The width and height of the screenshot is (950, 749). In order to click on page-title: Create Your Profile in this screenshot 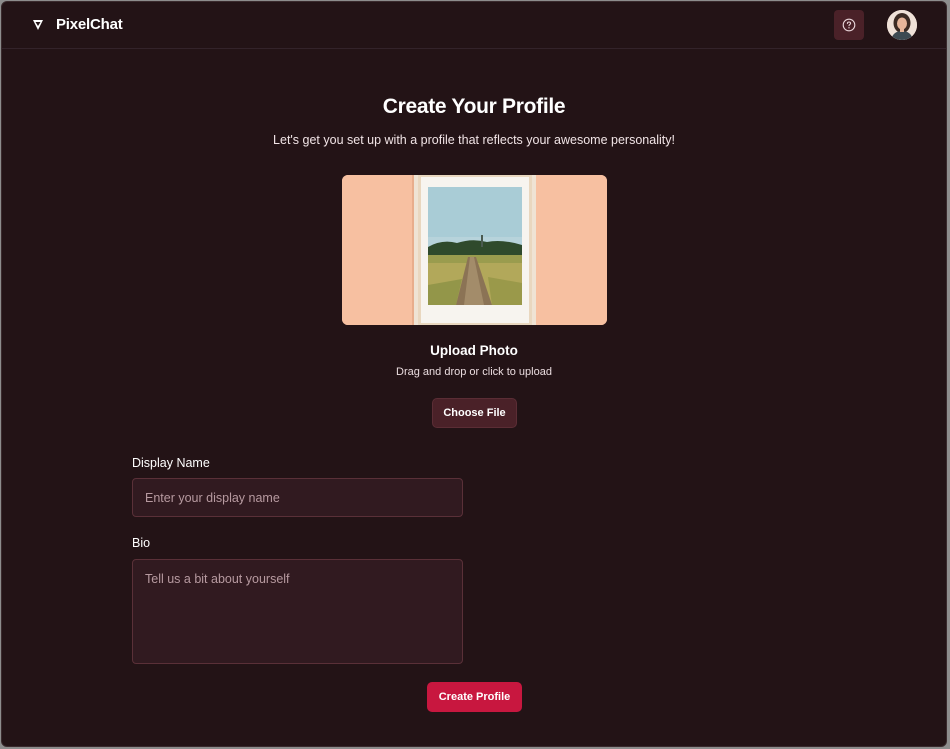, I will do `click(474, 106)`.